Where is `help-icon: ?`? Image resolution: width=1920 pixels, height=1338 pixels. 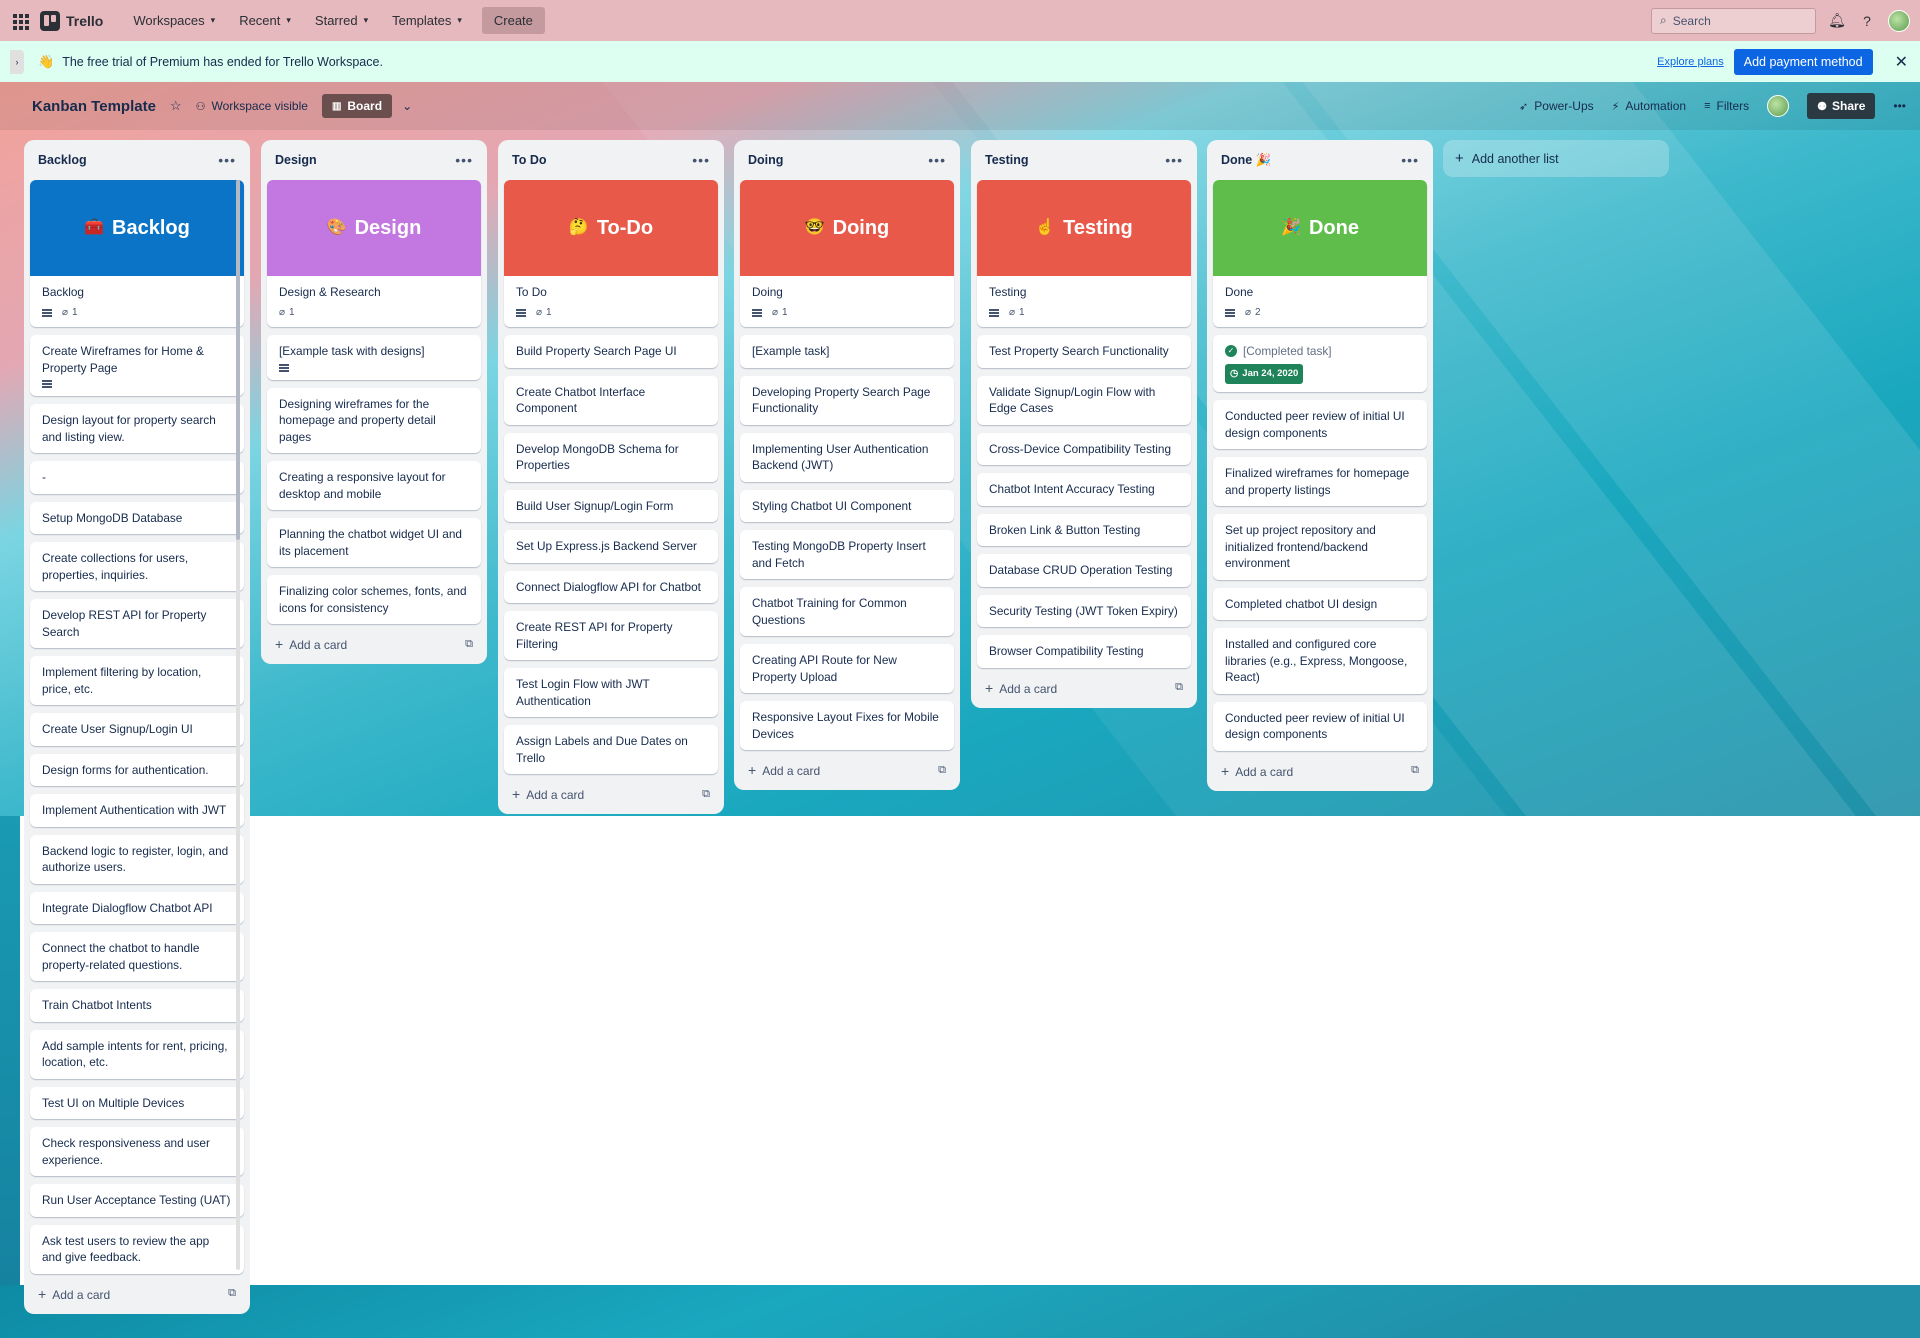
help-icon: ? is located at coordinates (1867, 21).